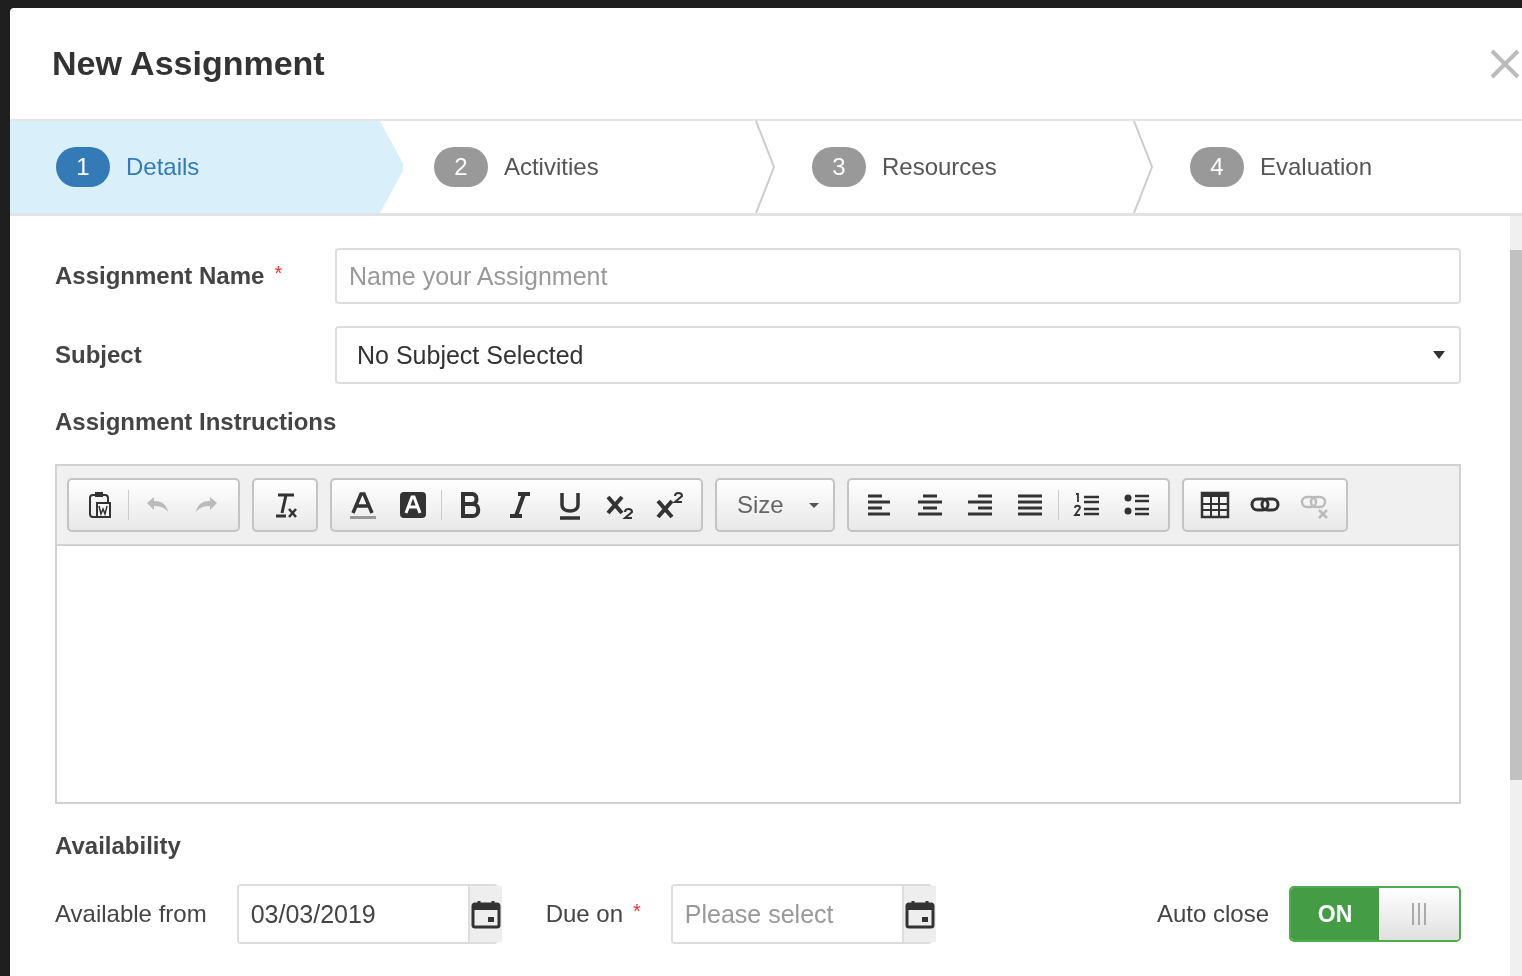  What do you see at coordinates (775, 505) in the screenshot?
I see `size-dropdown: Size` at bounding box center [775, 505].